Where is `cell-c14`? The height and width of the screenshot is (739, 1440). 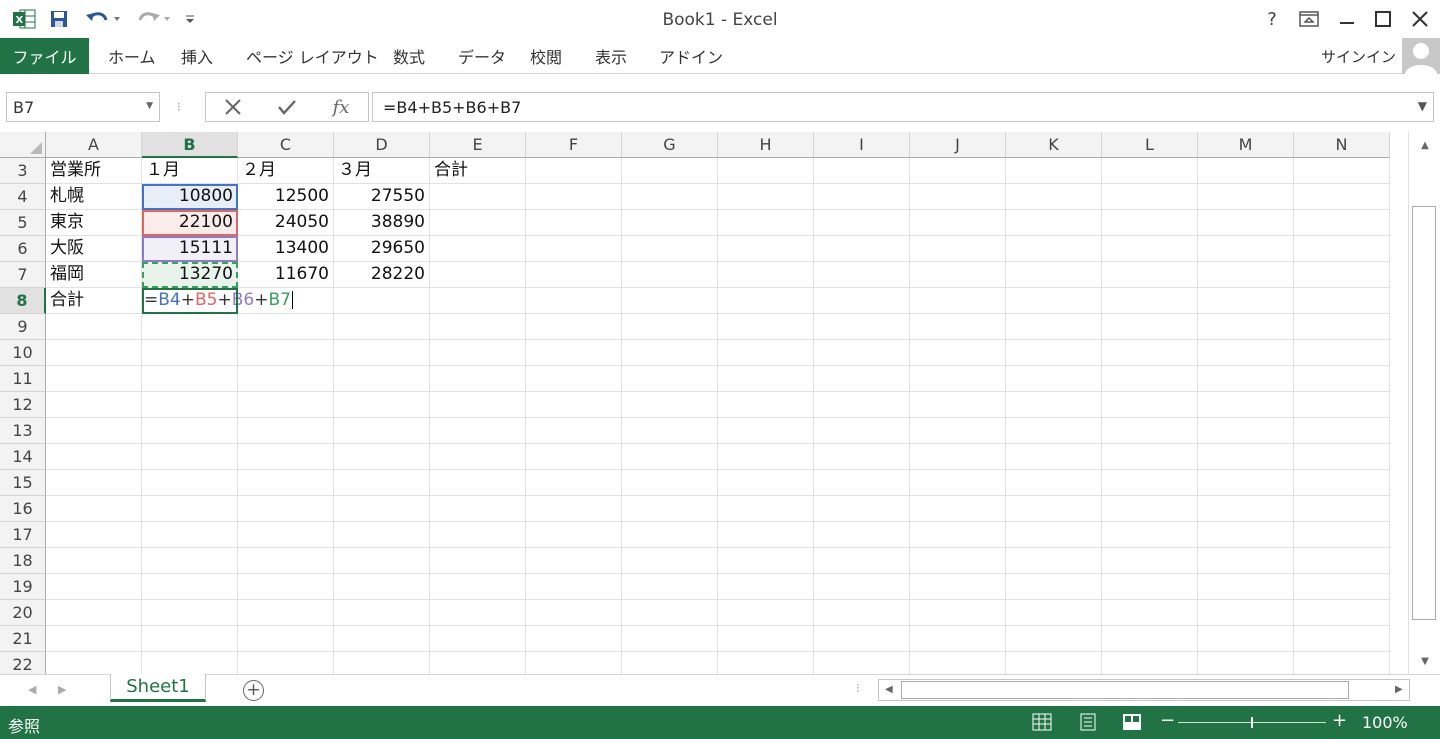 cell-c14 is located at coordinates (286, 457).